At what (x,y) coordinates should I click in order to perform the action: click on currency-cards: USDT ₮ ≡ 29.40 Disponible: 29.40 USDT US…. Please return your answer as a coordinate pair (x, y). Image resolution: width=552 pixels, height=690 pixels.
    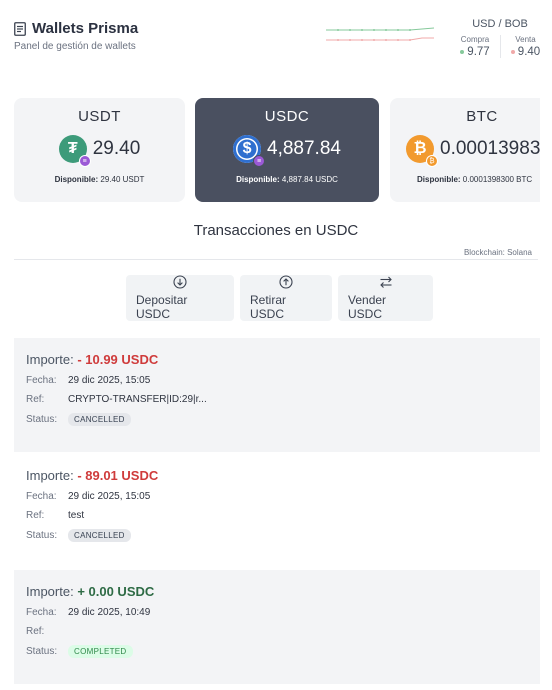
    Looking at the image, I should click on (277, 150).